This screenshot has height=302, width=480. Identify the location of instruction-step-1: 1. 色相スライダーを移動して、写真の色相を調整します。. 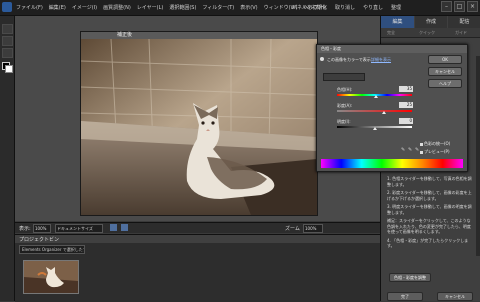
(429, 181).